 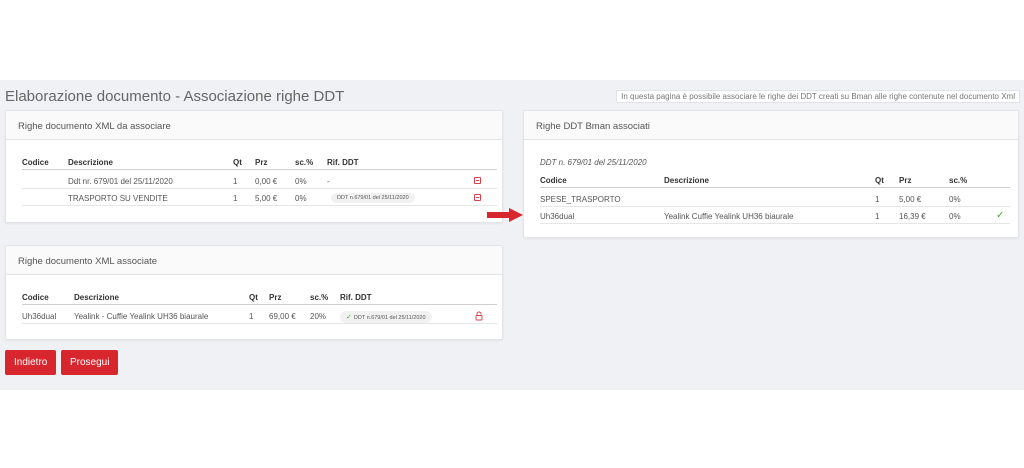 What do you see at coordinates (266, 181) in the screenshot?
I see `cell-prz: 0,00 €` at bounding box center [266, 181].